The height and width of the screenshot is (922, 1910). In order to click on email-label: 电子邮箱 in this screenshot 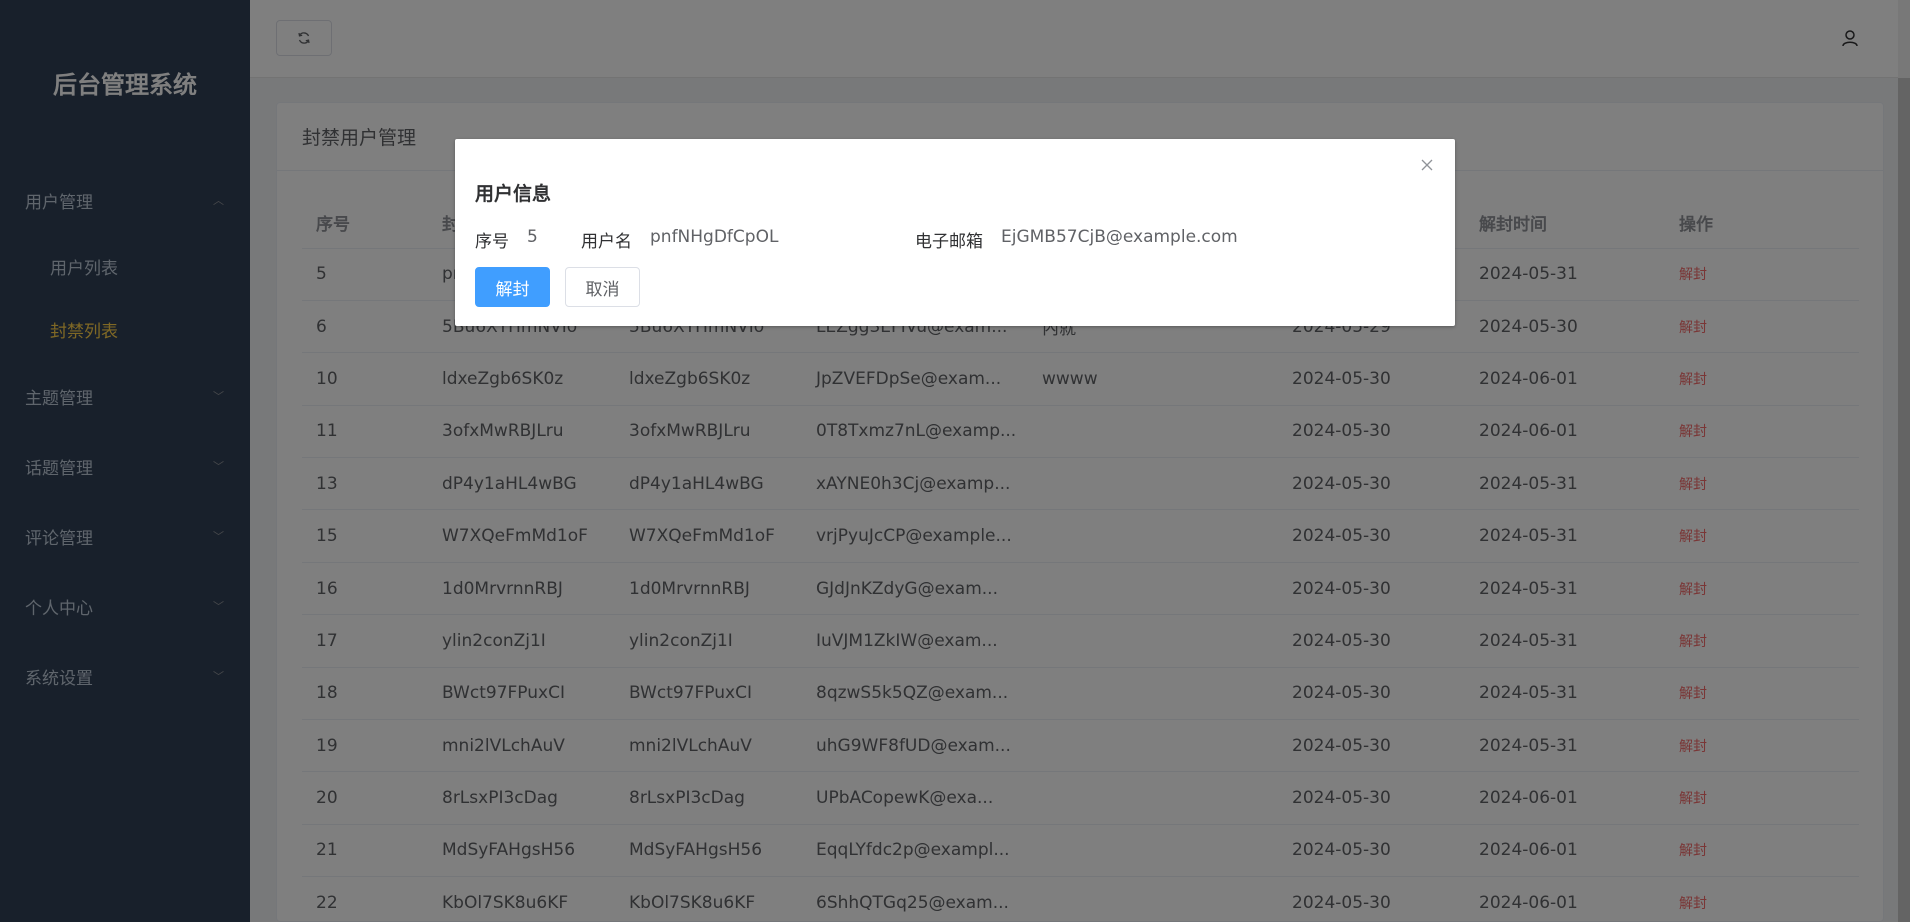, I will do `click(949, 242)`.